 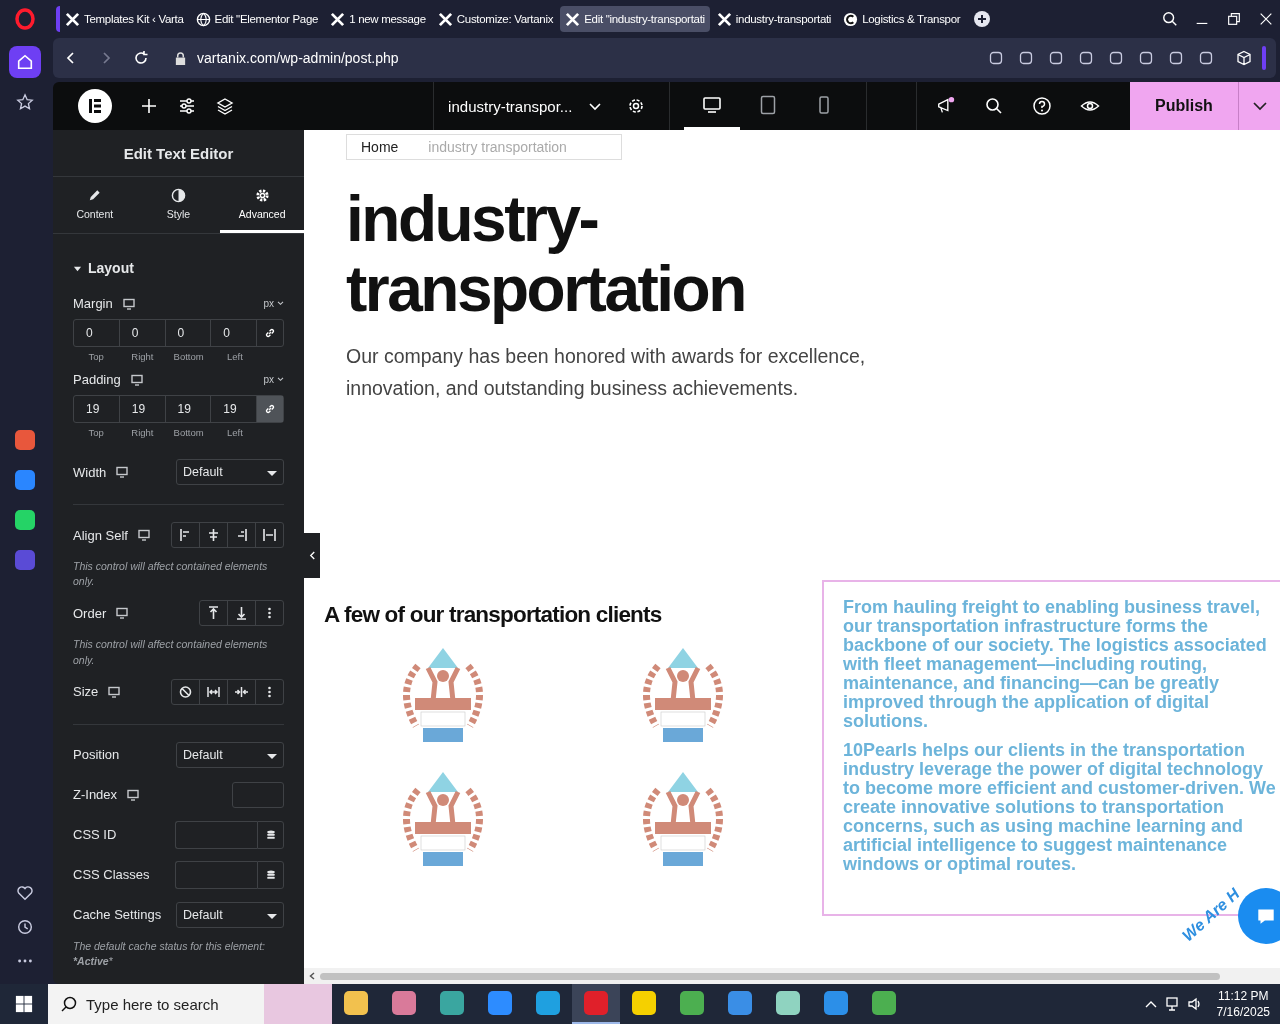 What do you see at coordinates (1184, 106) in the screenshot?
I see `publish-button: Publish` at bounding box center [1184, 106].